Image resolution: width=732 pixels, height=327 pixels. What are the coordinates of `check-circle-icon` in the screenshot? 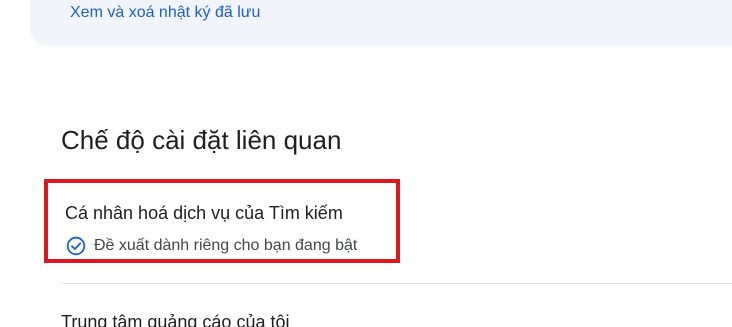 It's located at (76, 246).